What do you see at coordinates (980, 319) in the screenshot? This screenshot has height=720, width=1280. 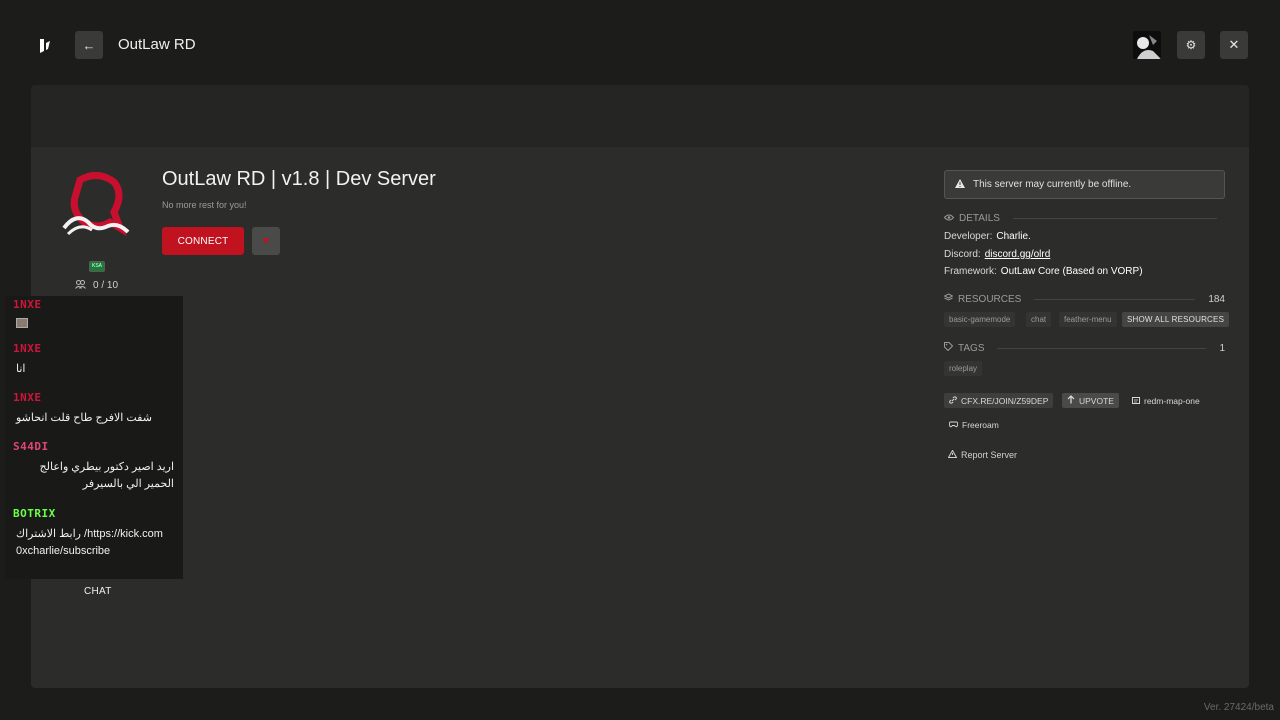 I see `resource-chip: basic-gamemode` at bounding box center [980, 319].